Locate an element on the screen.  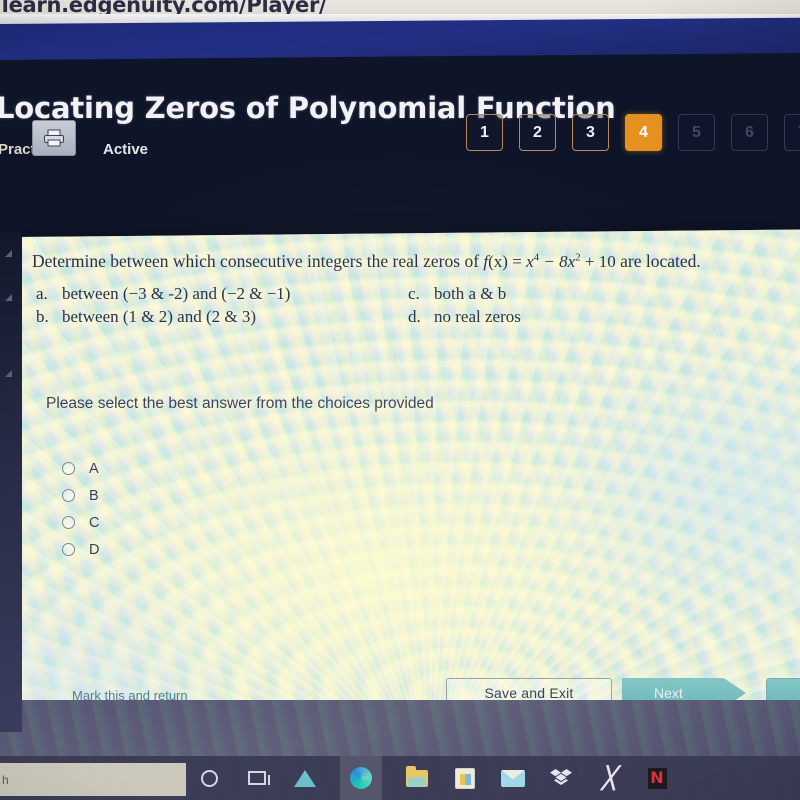
choice-b: B is located at coordinates (80, 495).